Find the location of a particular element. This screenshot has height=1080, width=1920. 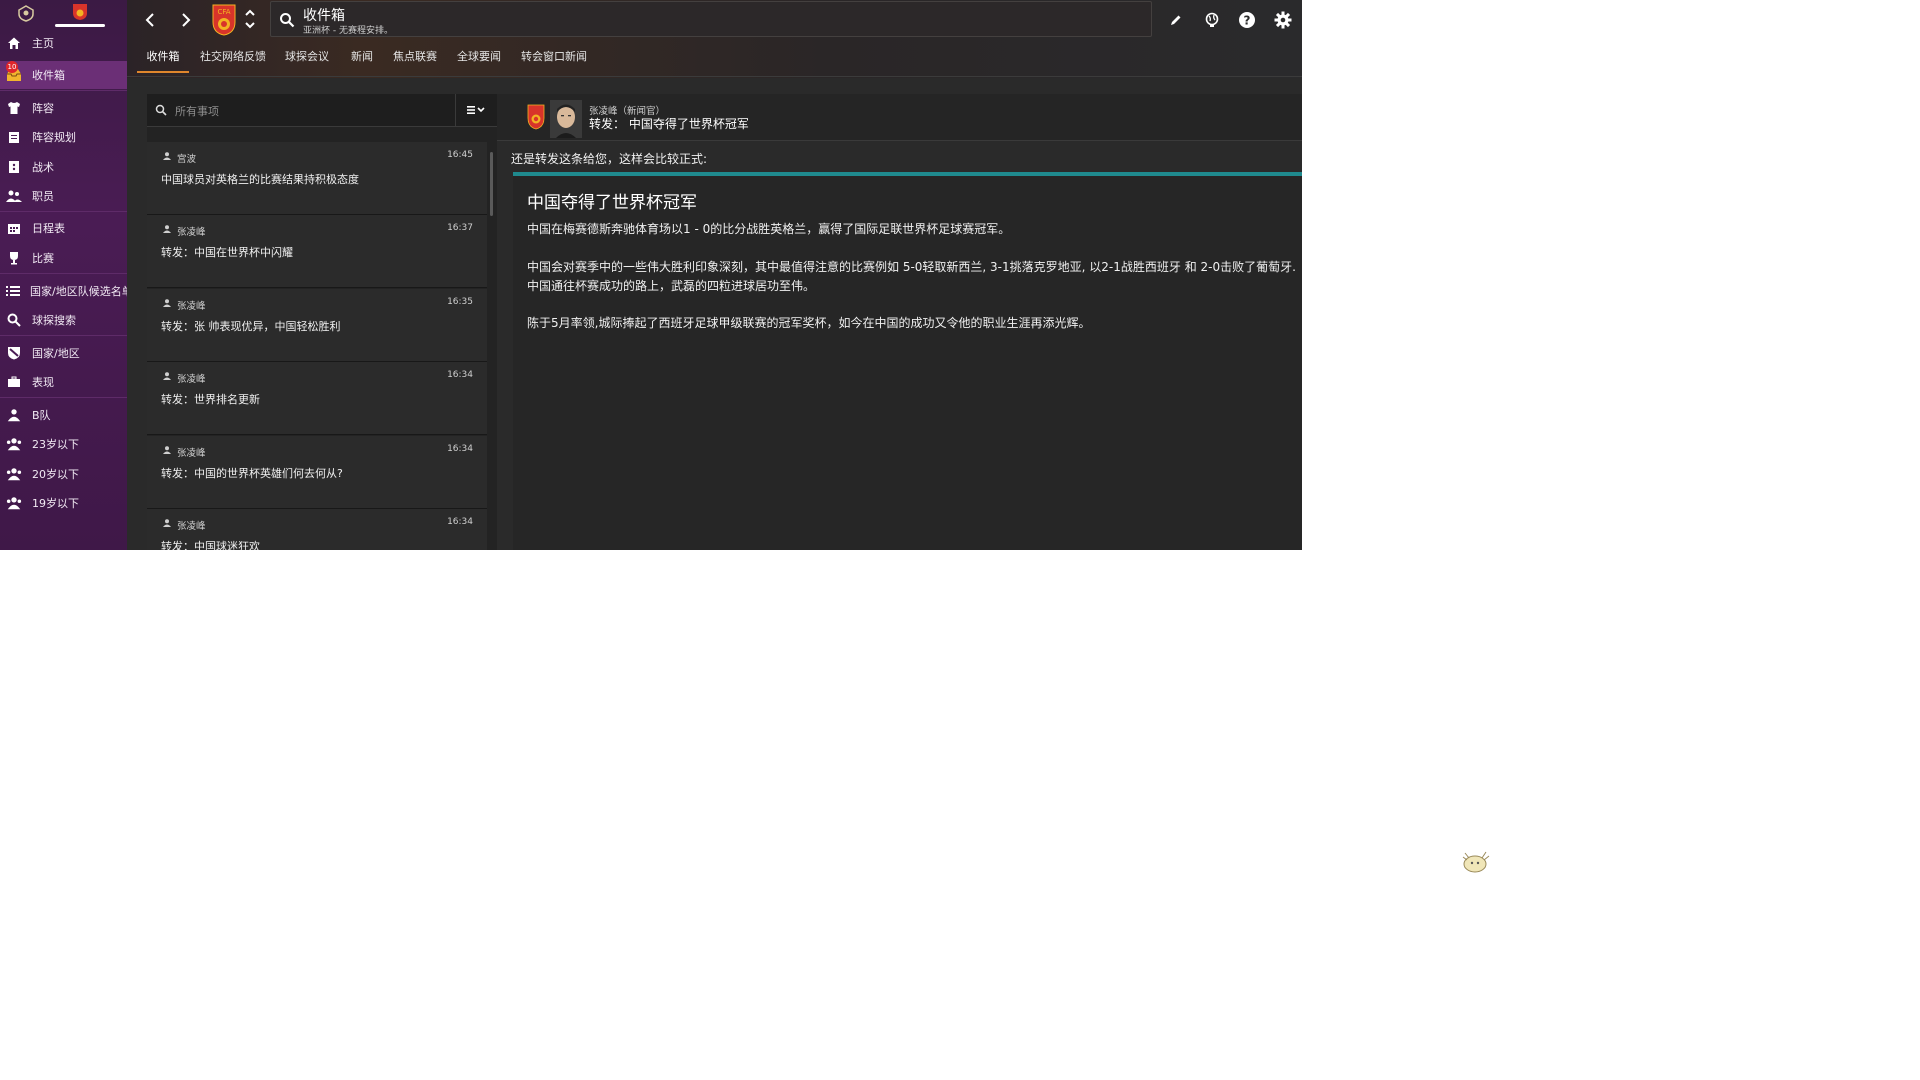

gear-icon is located at coordinates (1283, 20).